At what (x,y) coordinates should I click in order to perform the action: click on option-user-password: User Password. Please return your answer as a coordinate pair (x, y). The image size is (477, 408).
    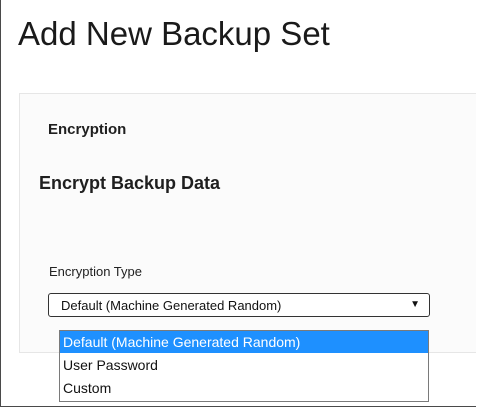
    Looking at the image, I should click on (244, 365).